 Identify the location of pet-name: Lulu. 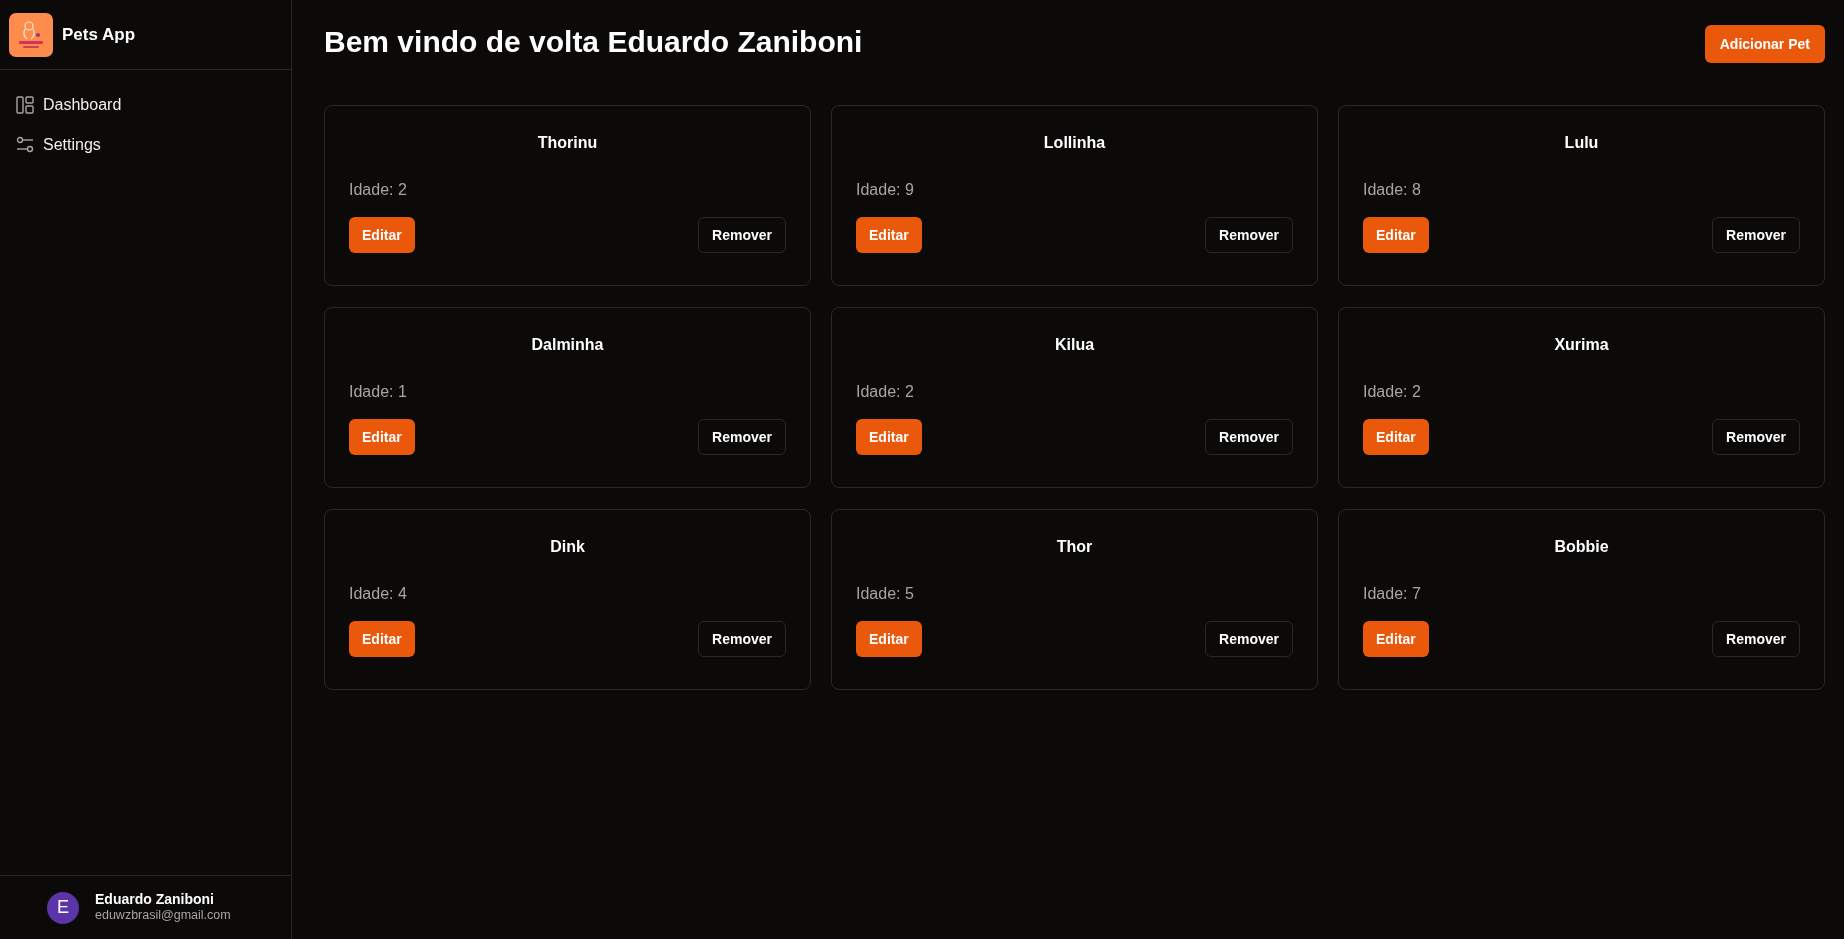
(1581, 143).